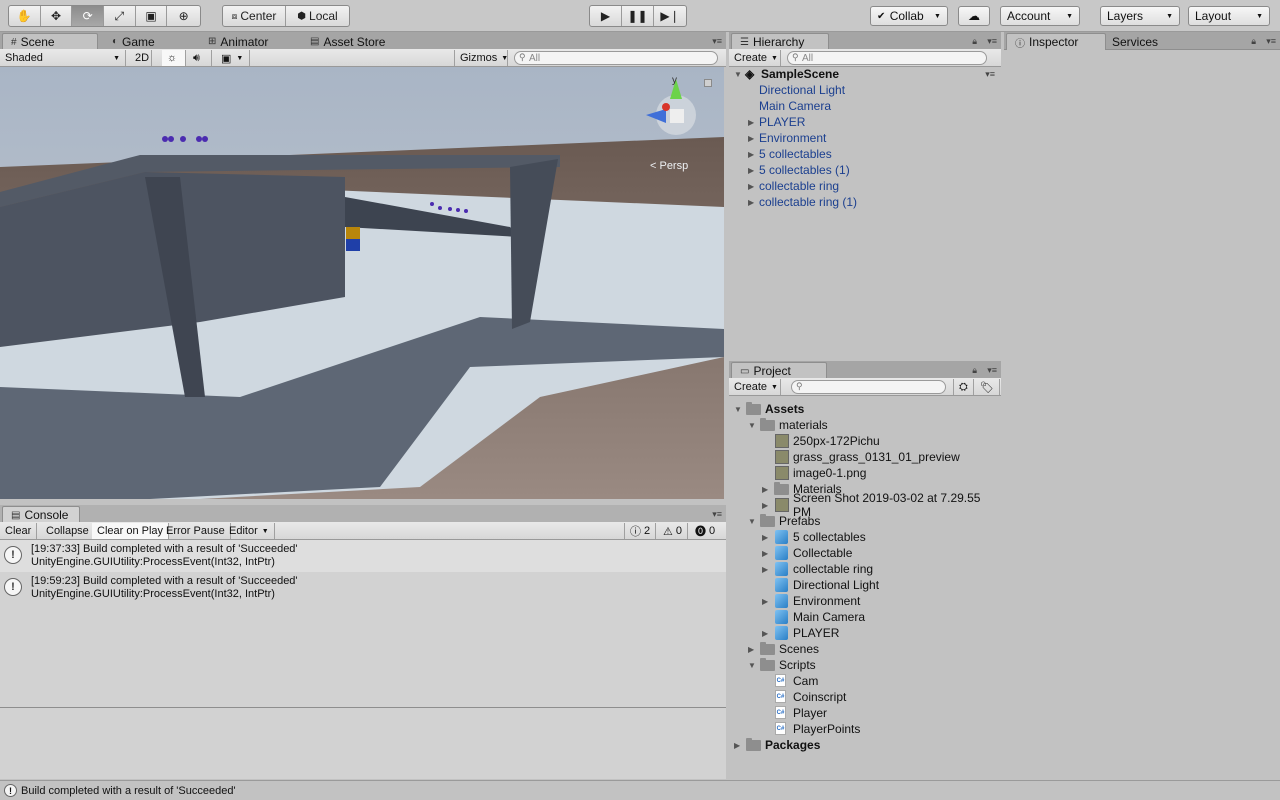 The image size is (1280, 800). What do you see at coordinates (865, 569) in the screenshot?
I see `project-item: ▶ collectable ring` at bounding box center [865, 569].